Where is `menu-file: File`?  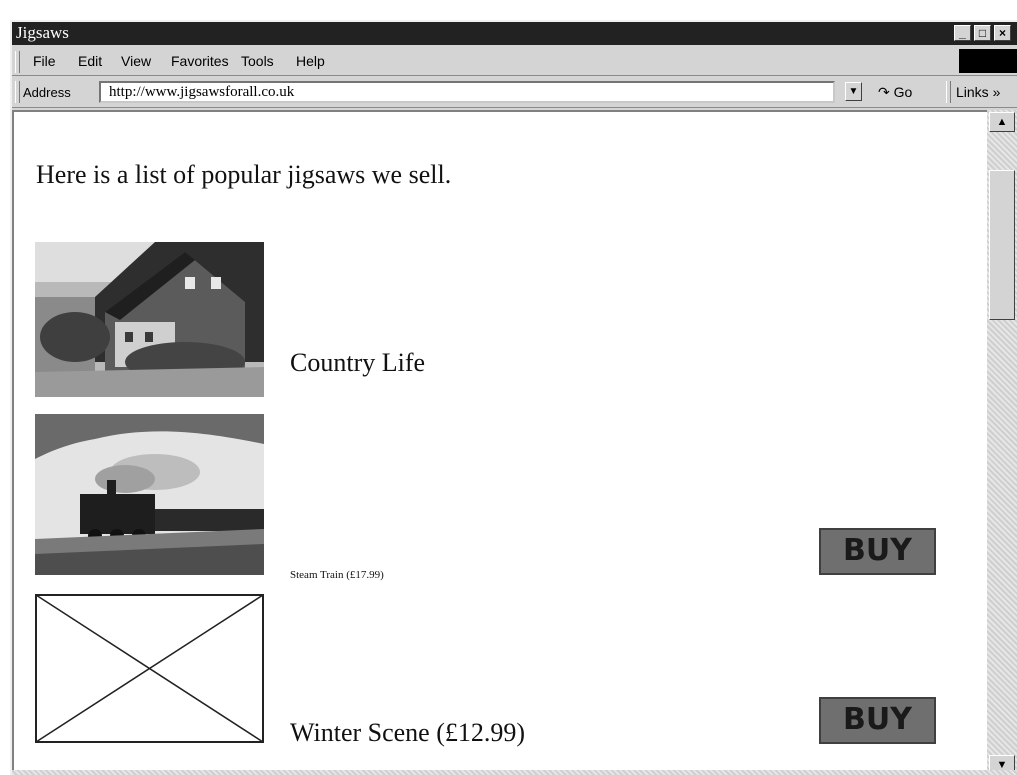
menu-file: File is located at coordinates (44, 61).